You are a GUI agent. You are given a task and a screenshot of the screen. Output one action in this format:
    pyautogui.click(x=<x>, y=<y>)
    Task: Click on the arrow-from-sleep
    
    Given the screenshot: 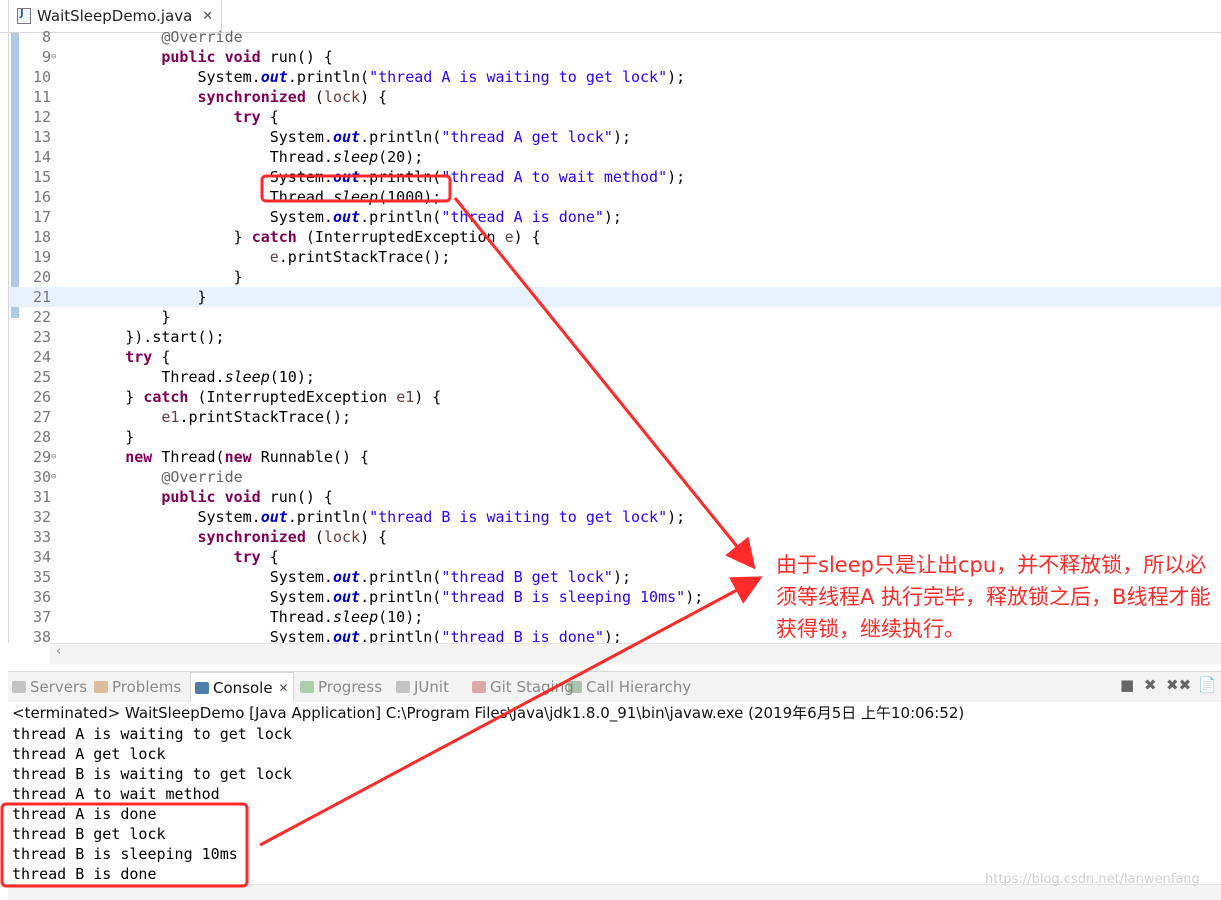 What is the action you would take?
    pyautogui.click(x=604, y=383)
    